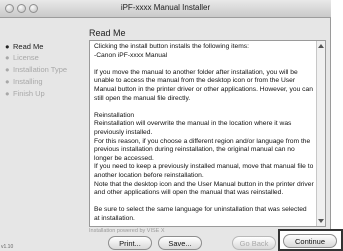 The height and width of the screenshot is (251, 343). Describe the element at coordinates (24, 46) in the screenshot. I see `step-read-me: ● Read Me` at that location.